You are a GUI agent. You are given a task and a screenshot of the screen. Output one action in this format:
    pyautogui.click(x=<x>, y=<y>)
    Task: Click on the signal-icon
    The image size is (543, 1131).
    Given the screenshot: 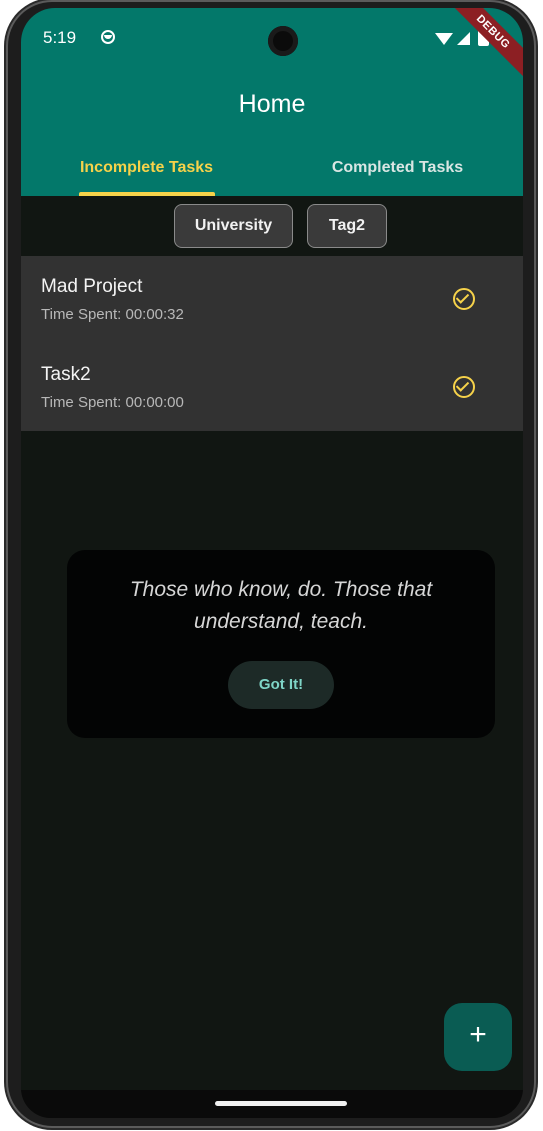 What is the action you would take?
    pyautogui.click(x=463, y=38)
    